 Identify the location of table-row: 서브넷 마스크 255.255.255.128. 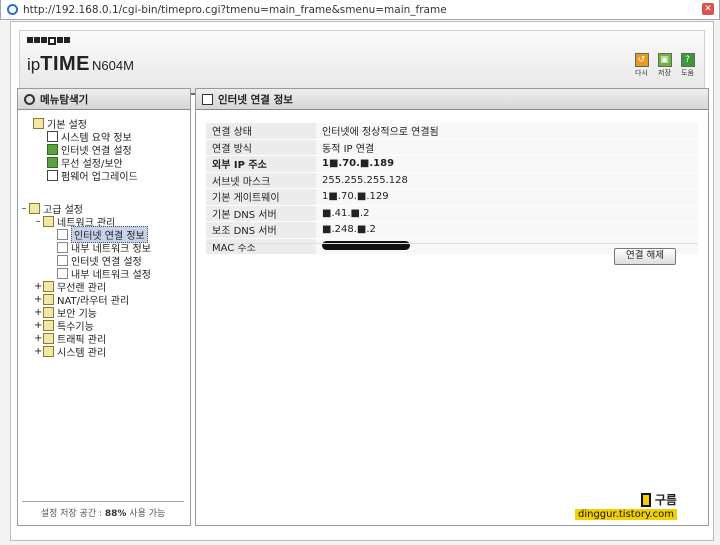
(452, 180).